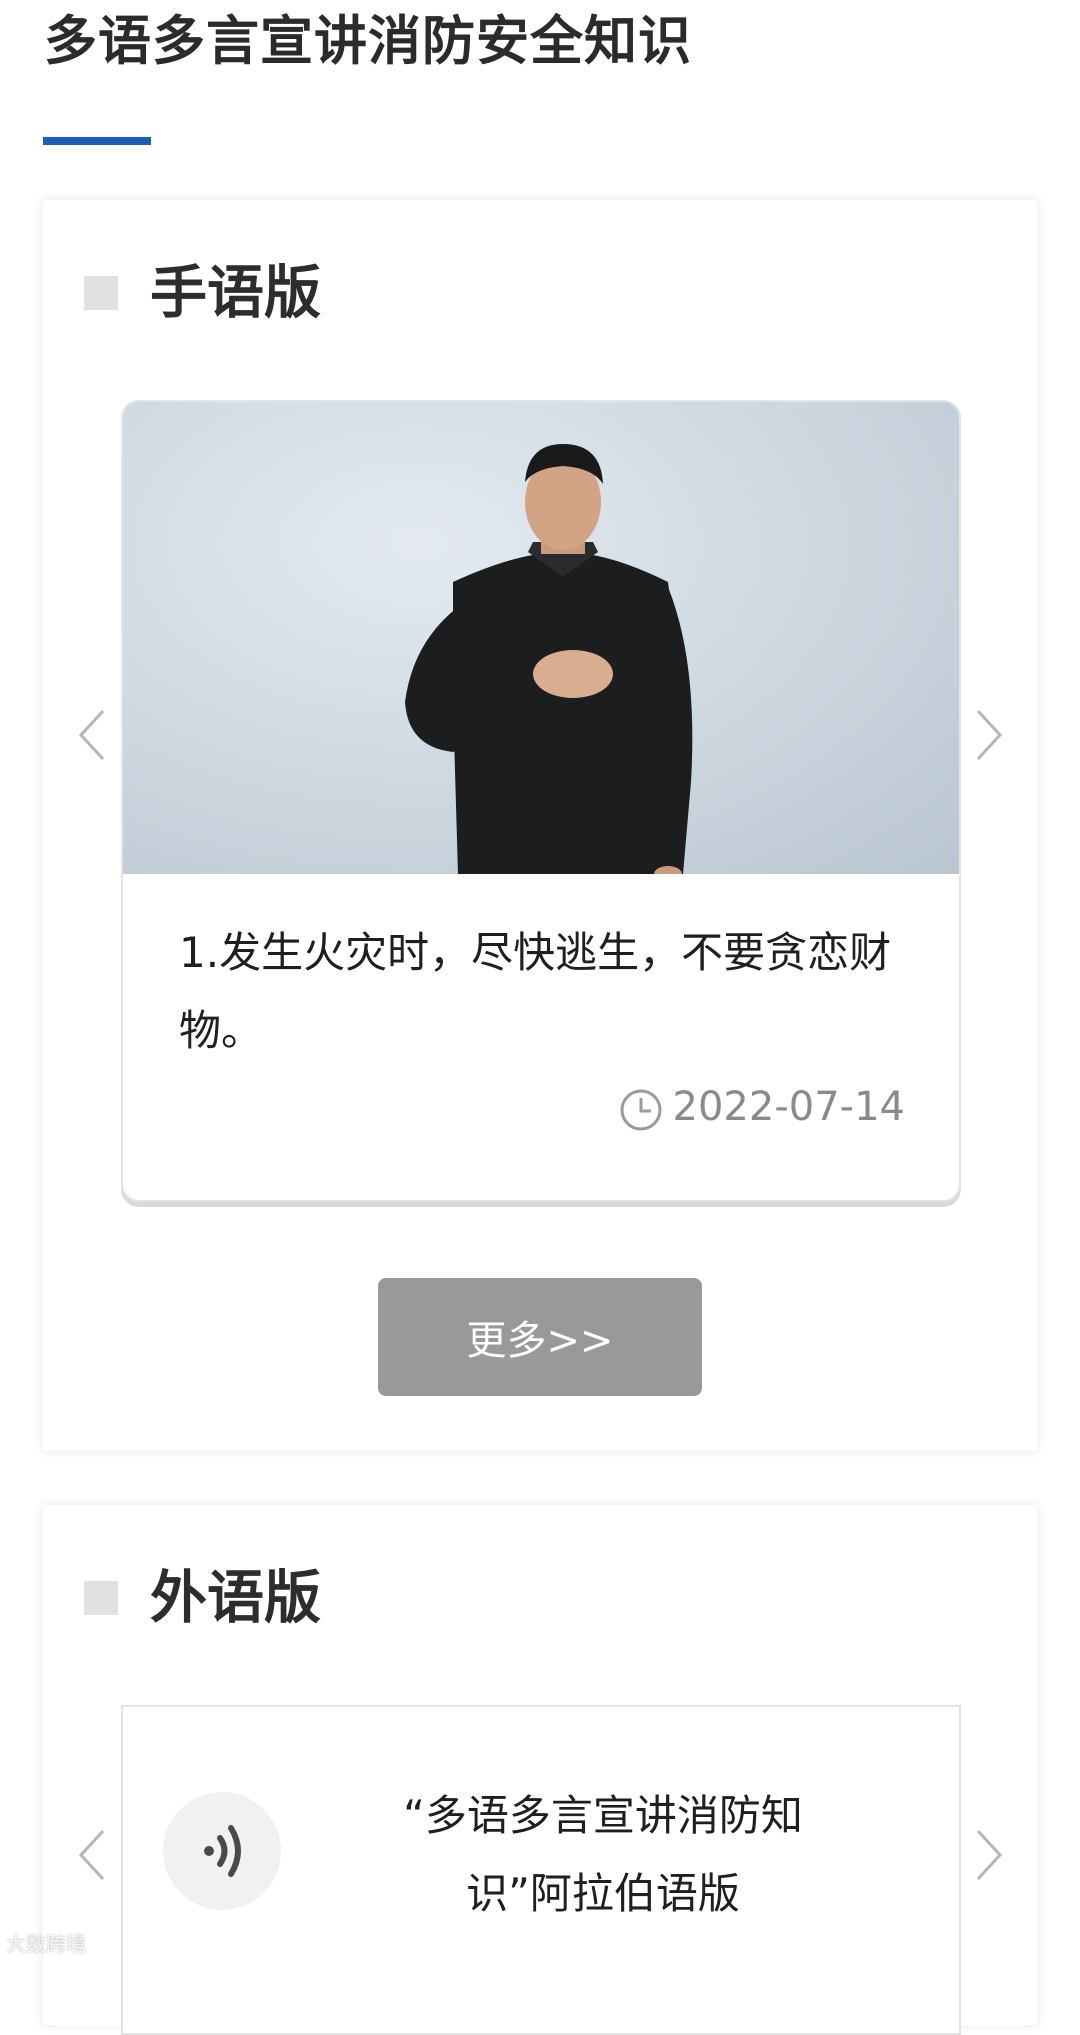 The image size is (1080, 2035). Describe the element at coordinates (235, 293) in the screenshot. I see `section-title: 手语版` at that location.